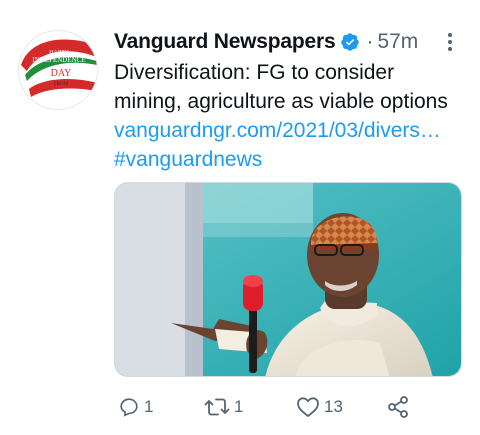 The height and width of the screenshot is (435, 480). I want to click on verified-badge-icon, so click(350, 42).